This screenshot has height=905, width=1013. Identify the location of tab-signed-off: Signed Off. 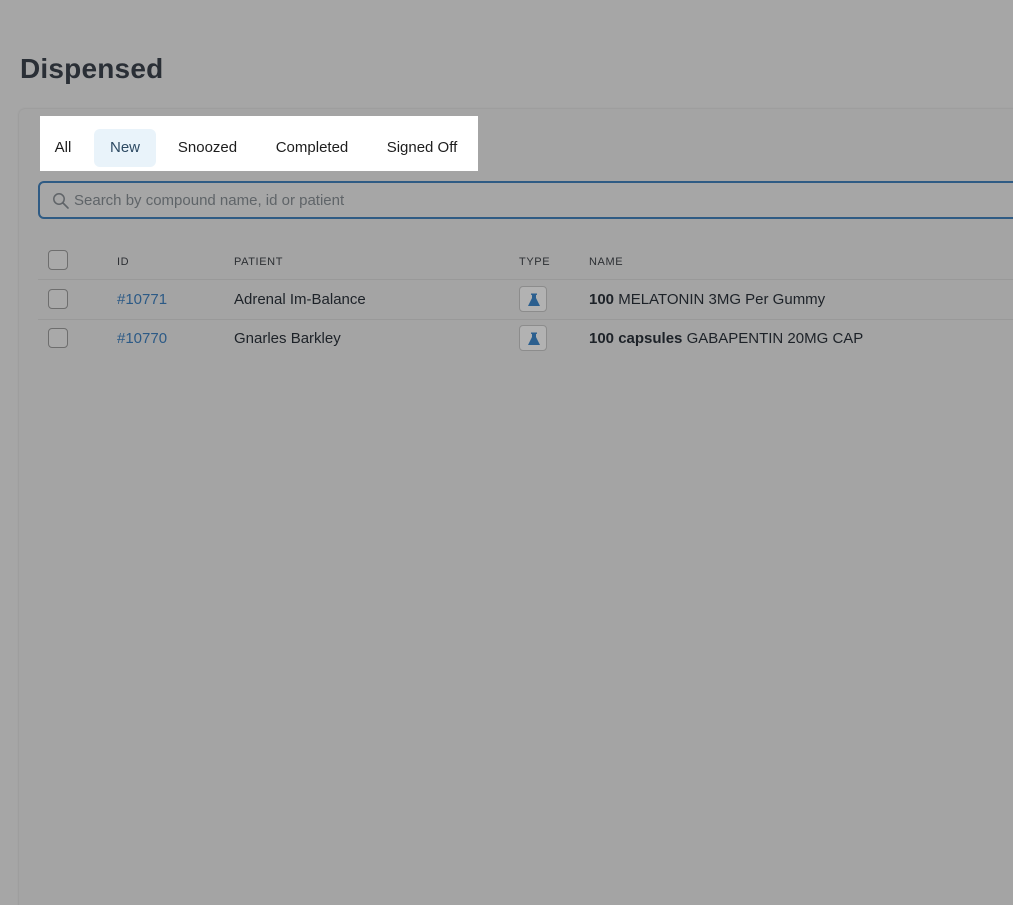
(422, 148).